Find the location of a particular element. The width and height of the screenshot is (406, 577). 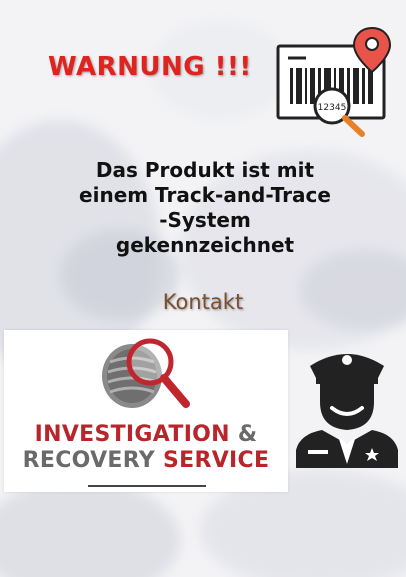

logo-line-2: RECOVERY SERVICE is located at coordinates (146, 460).